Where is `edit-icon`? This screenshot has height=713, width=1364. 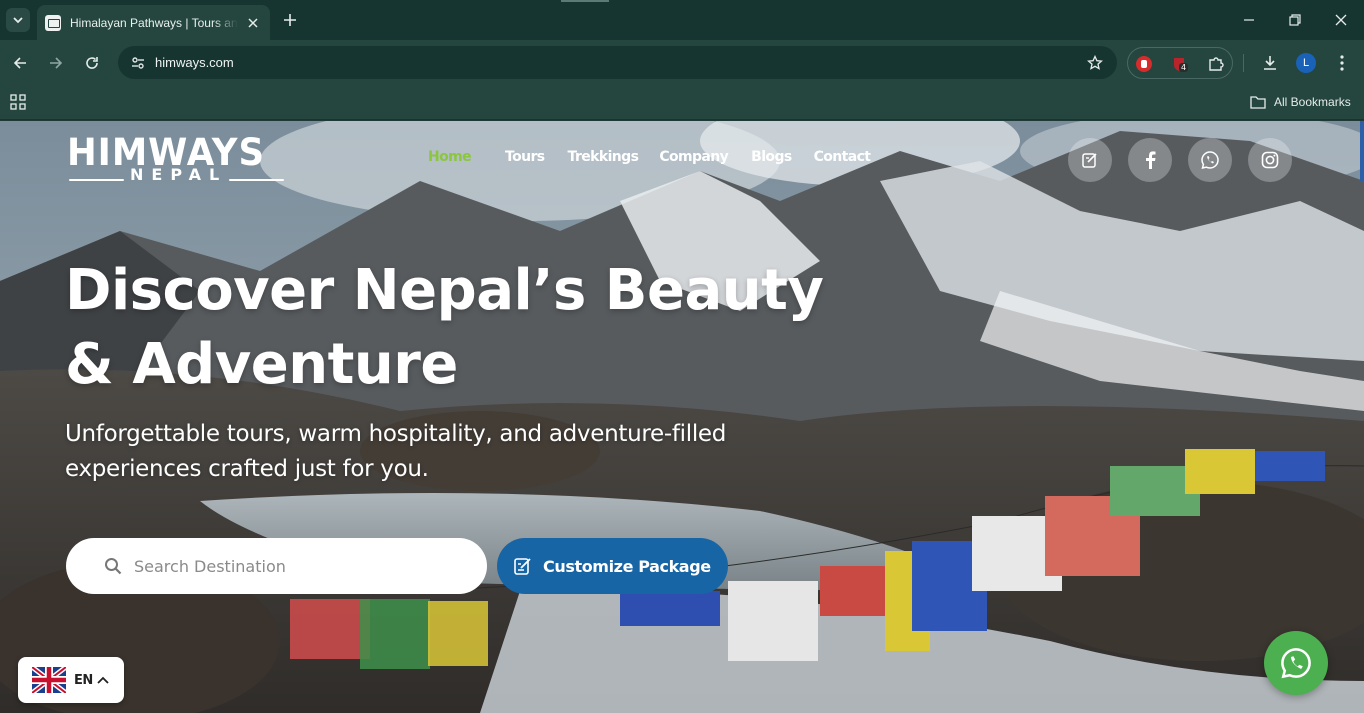
edit-icon is located at coordinates (1089, 160).